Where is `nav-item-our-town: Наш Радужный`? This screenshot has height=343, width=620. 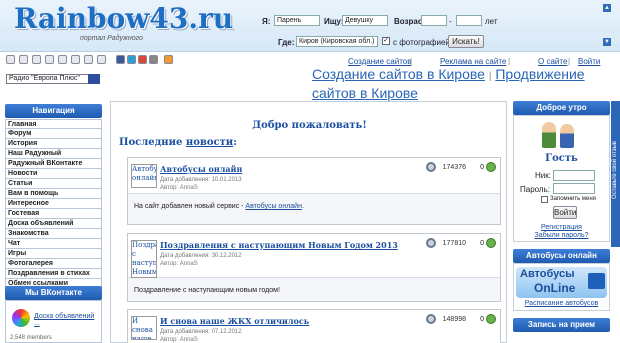
nav-item-our-town: Наш Радужный is located at coordinates (53, 154).